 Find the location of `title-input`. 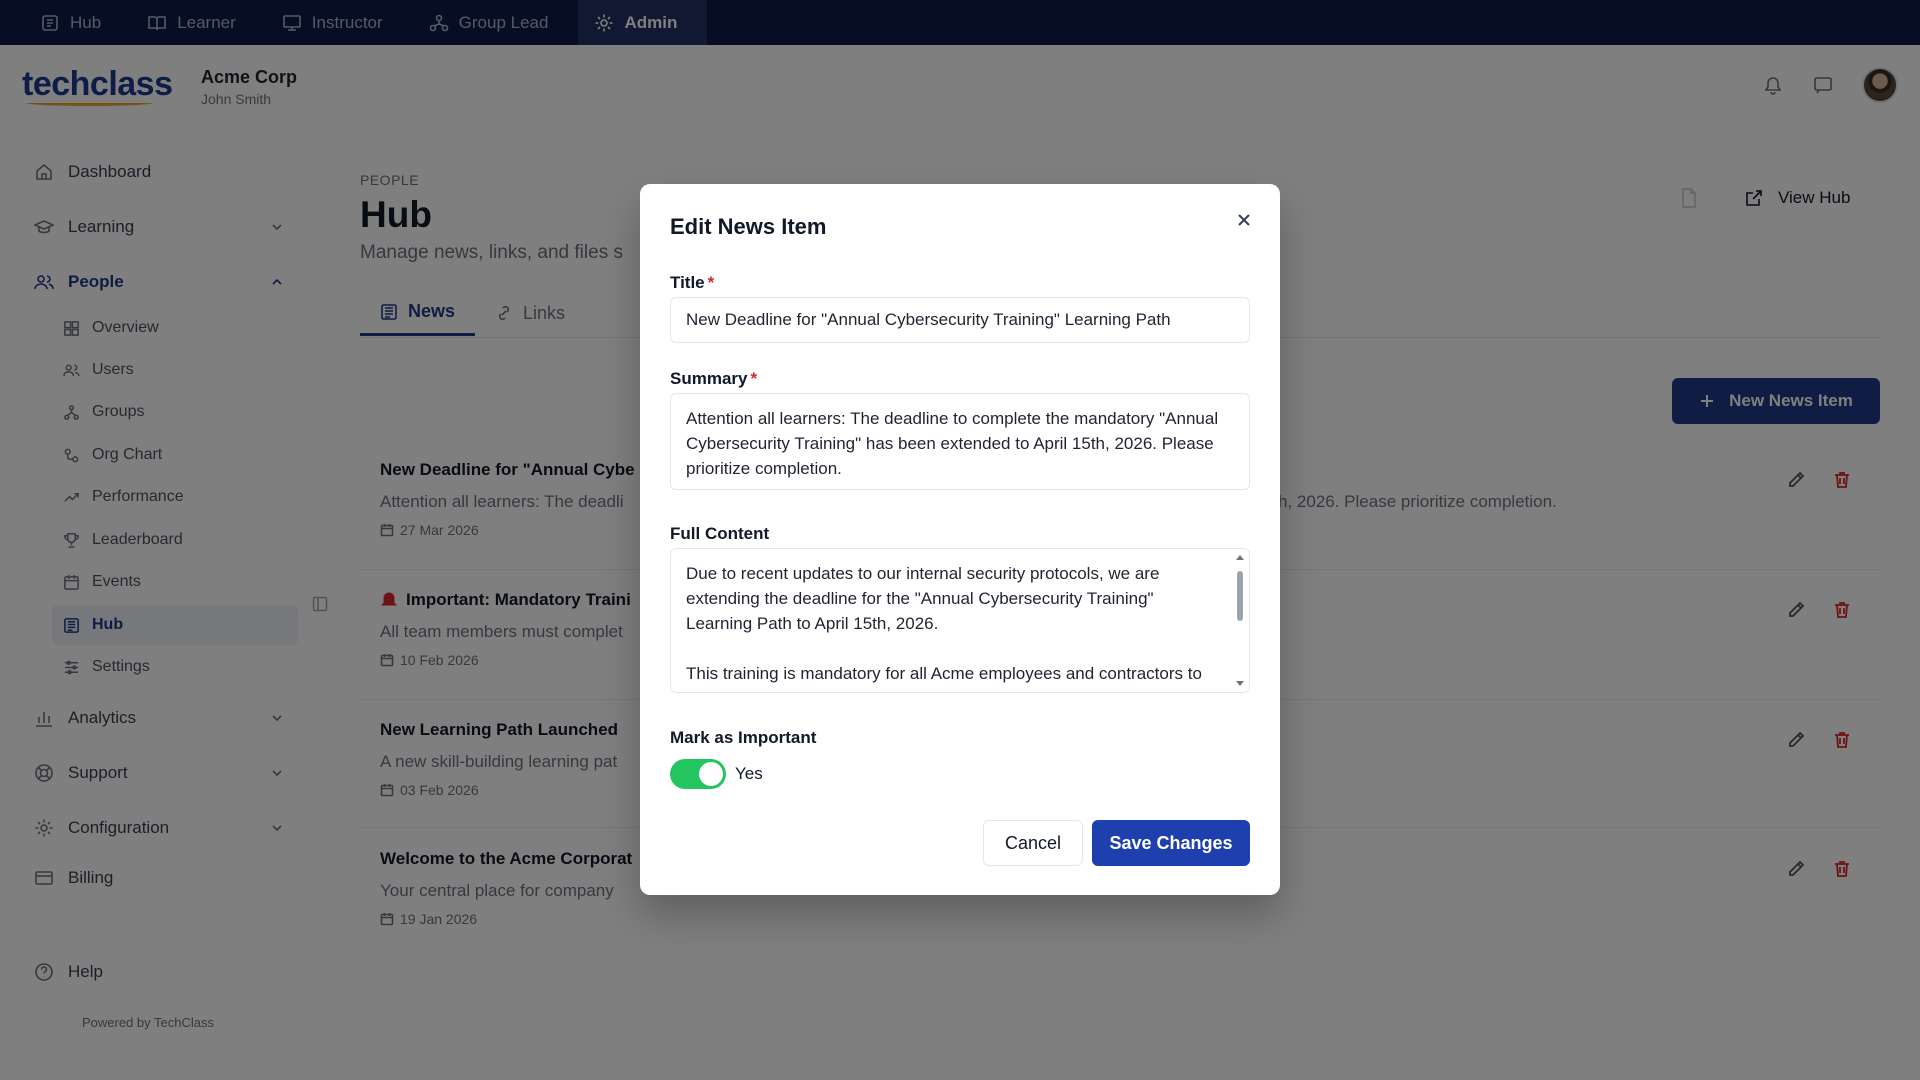

title-input is located at coordinates (960, 320).